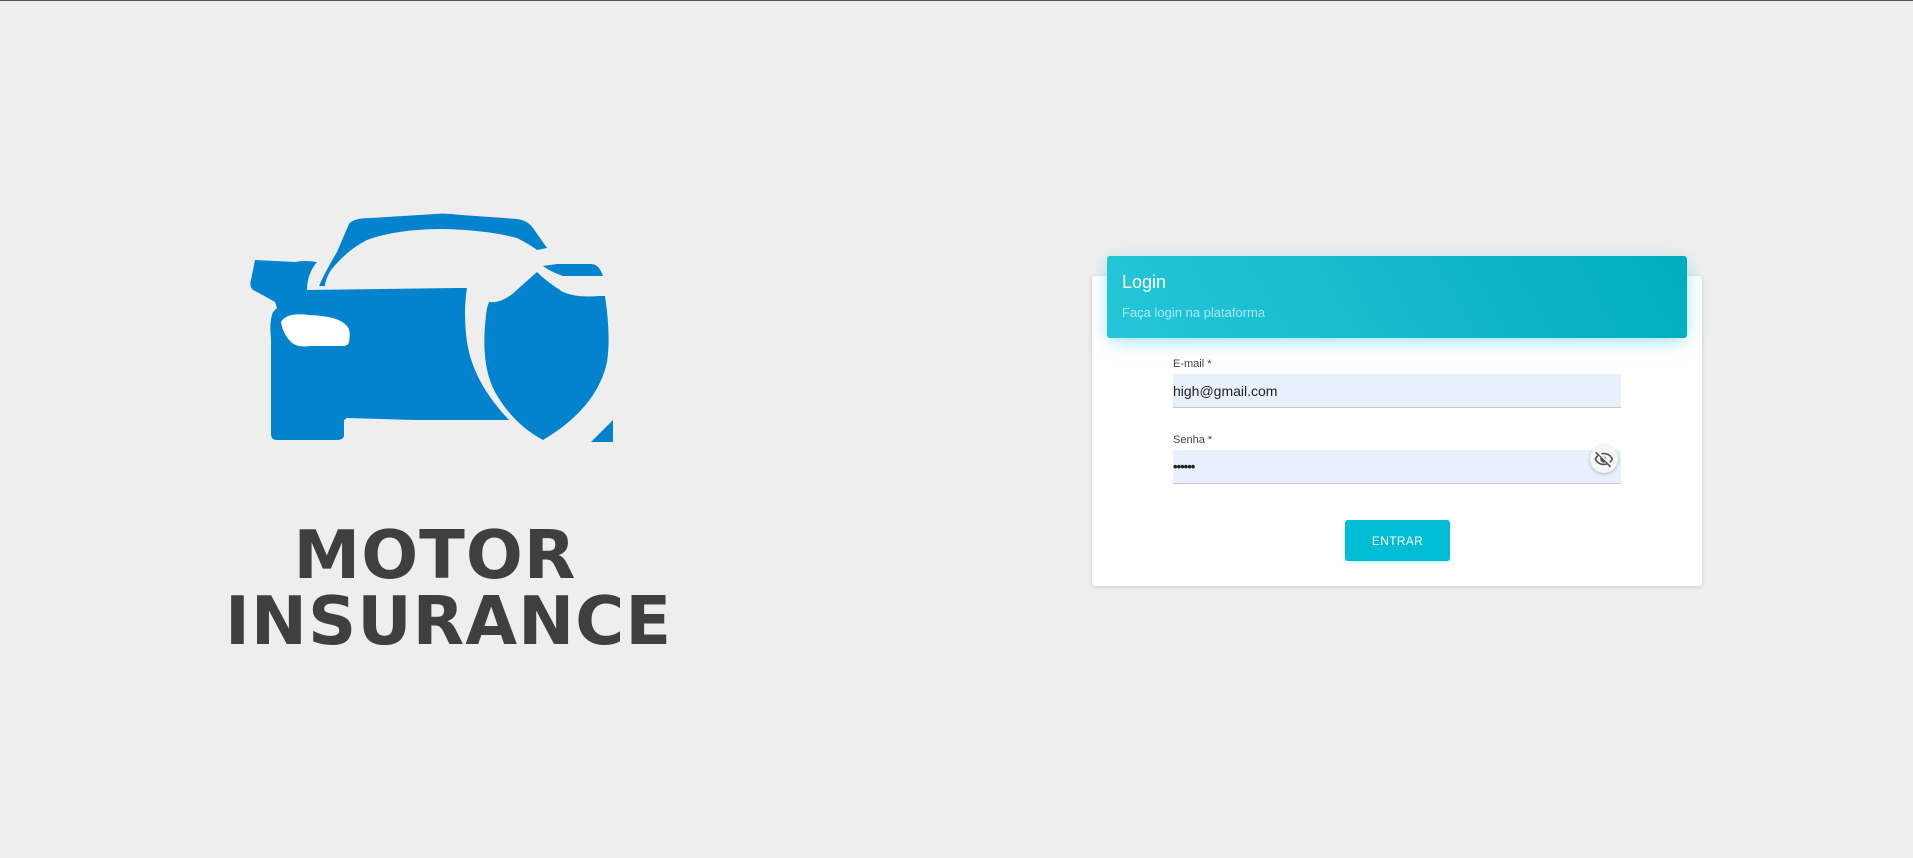 This screenshot has width=1913, height=858. What do you see at coordinates (956, 0) in the screenshot?
I see `top-border` at bounding box center [956, 0].